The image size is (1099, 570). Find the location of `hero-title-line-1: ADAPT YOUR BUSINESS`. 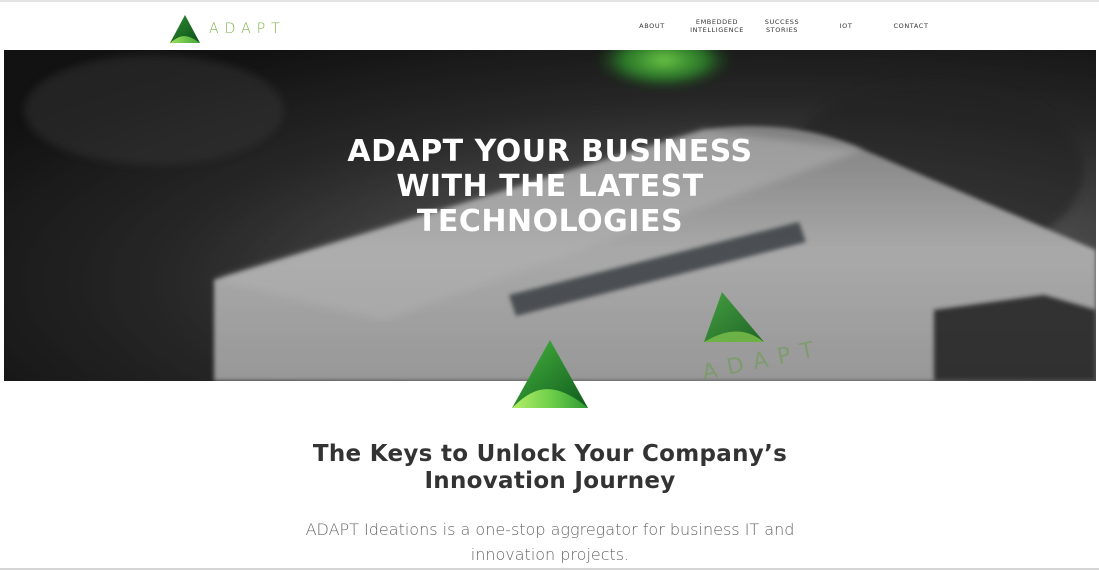

hero-title-line-1: ADAPT YOUR BUSINESS is located at coordinates (550, 151).